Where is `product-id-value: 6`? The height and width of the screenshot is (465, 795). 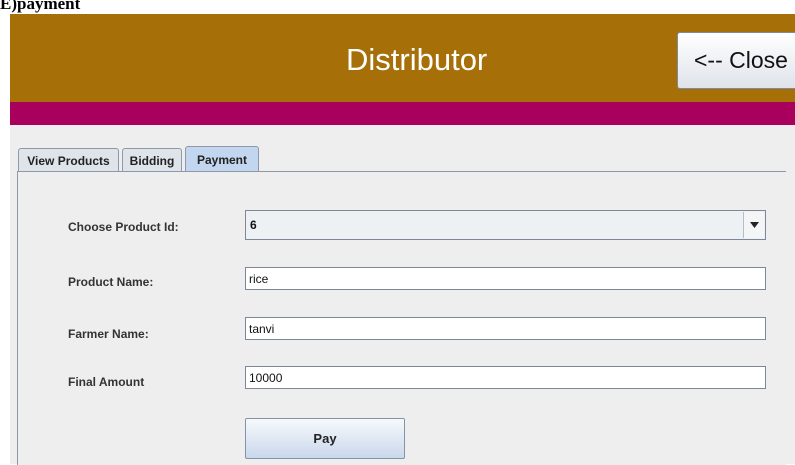 product-id-value: 6 is located at coordinates (253, 225).